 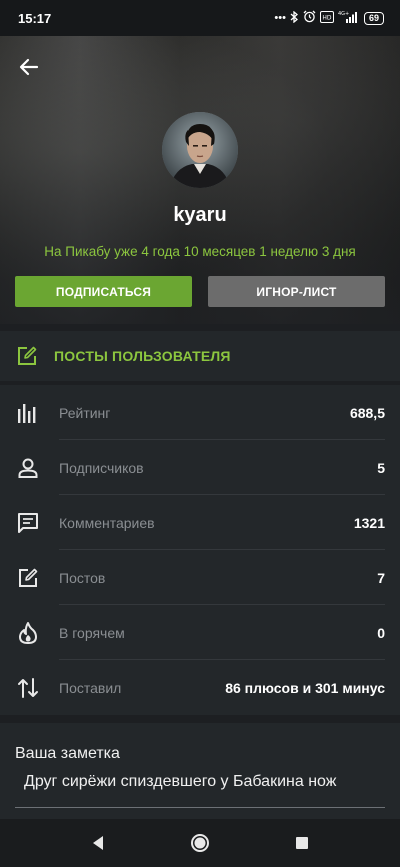 What do you see at coordinates (92, 632) in the screenshot?
I see `stat-label: В горячем` at bounding box center [92, 632].